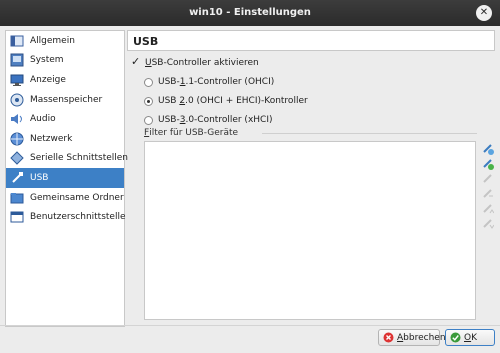 The image size is (500, 353). Describe the element at coordinates (51, 138) in the screenshot. I see `sidebar-item-label: Netzwerk` at that location.